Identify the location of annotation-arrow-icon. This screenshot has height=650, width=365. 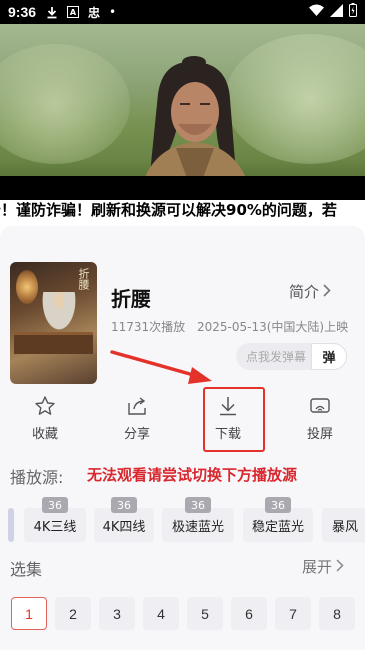
(161, 367).